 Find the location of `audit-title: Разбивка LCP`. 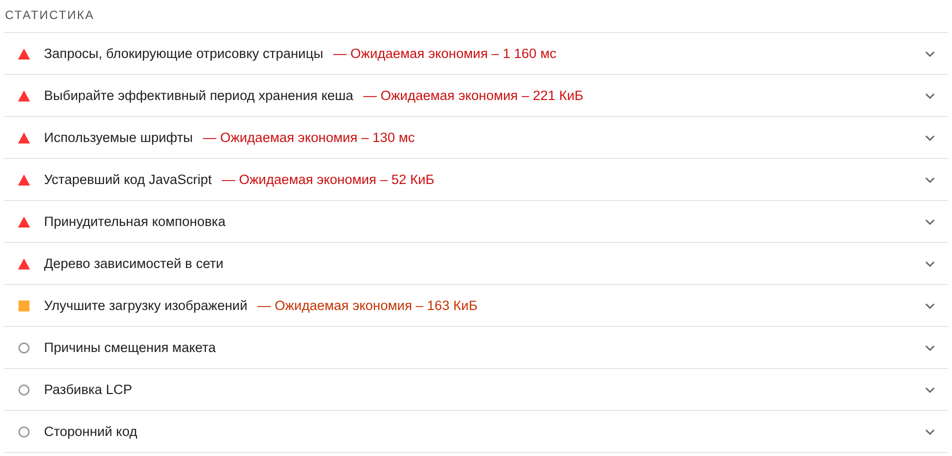

audit-title: Разбивка LCP is located at coordinates (88, 389).